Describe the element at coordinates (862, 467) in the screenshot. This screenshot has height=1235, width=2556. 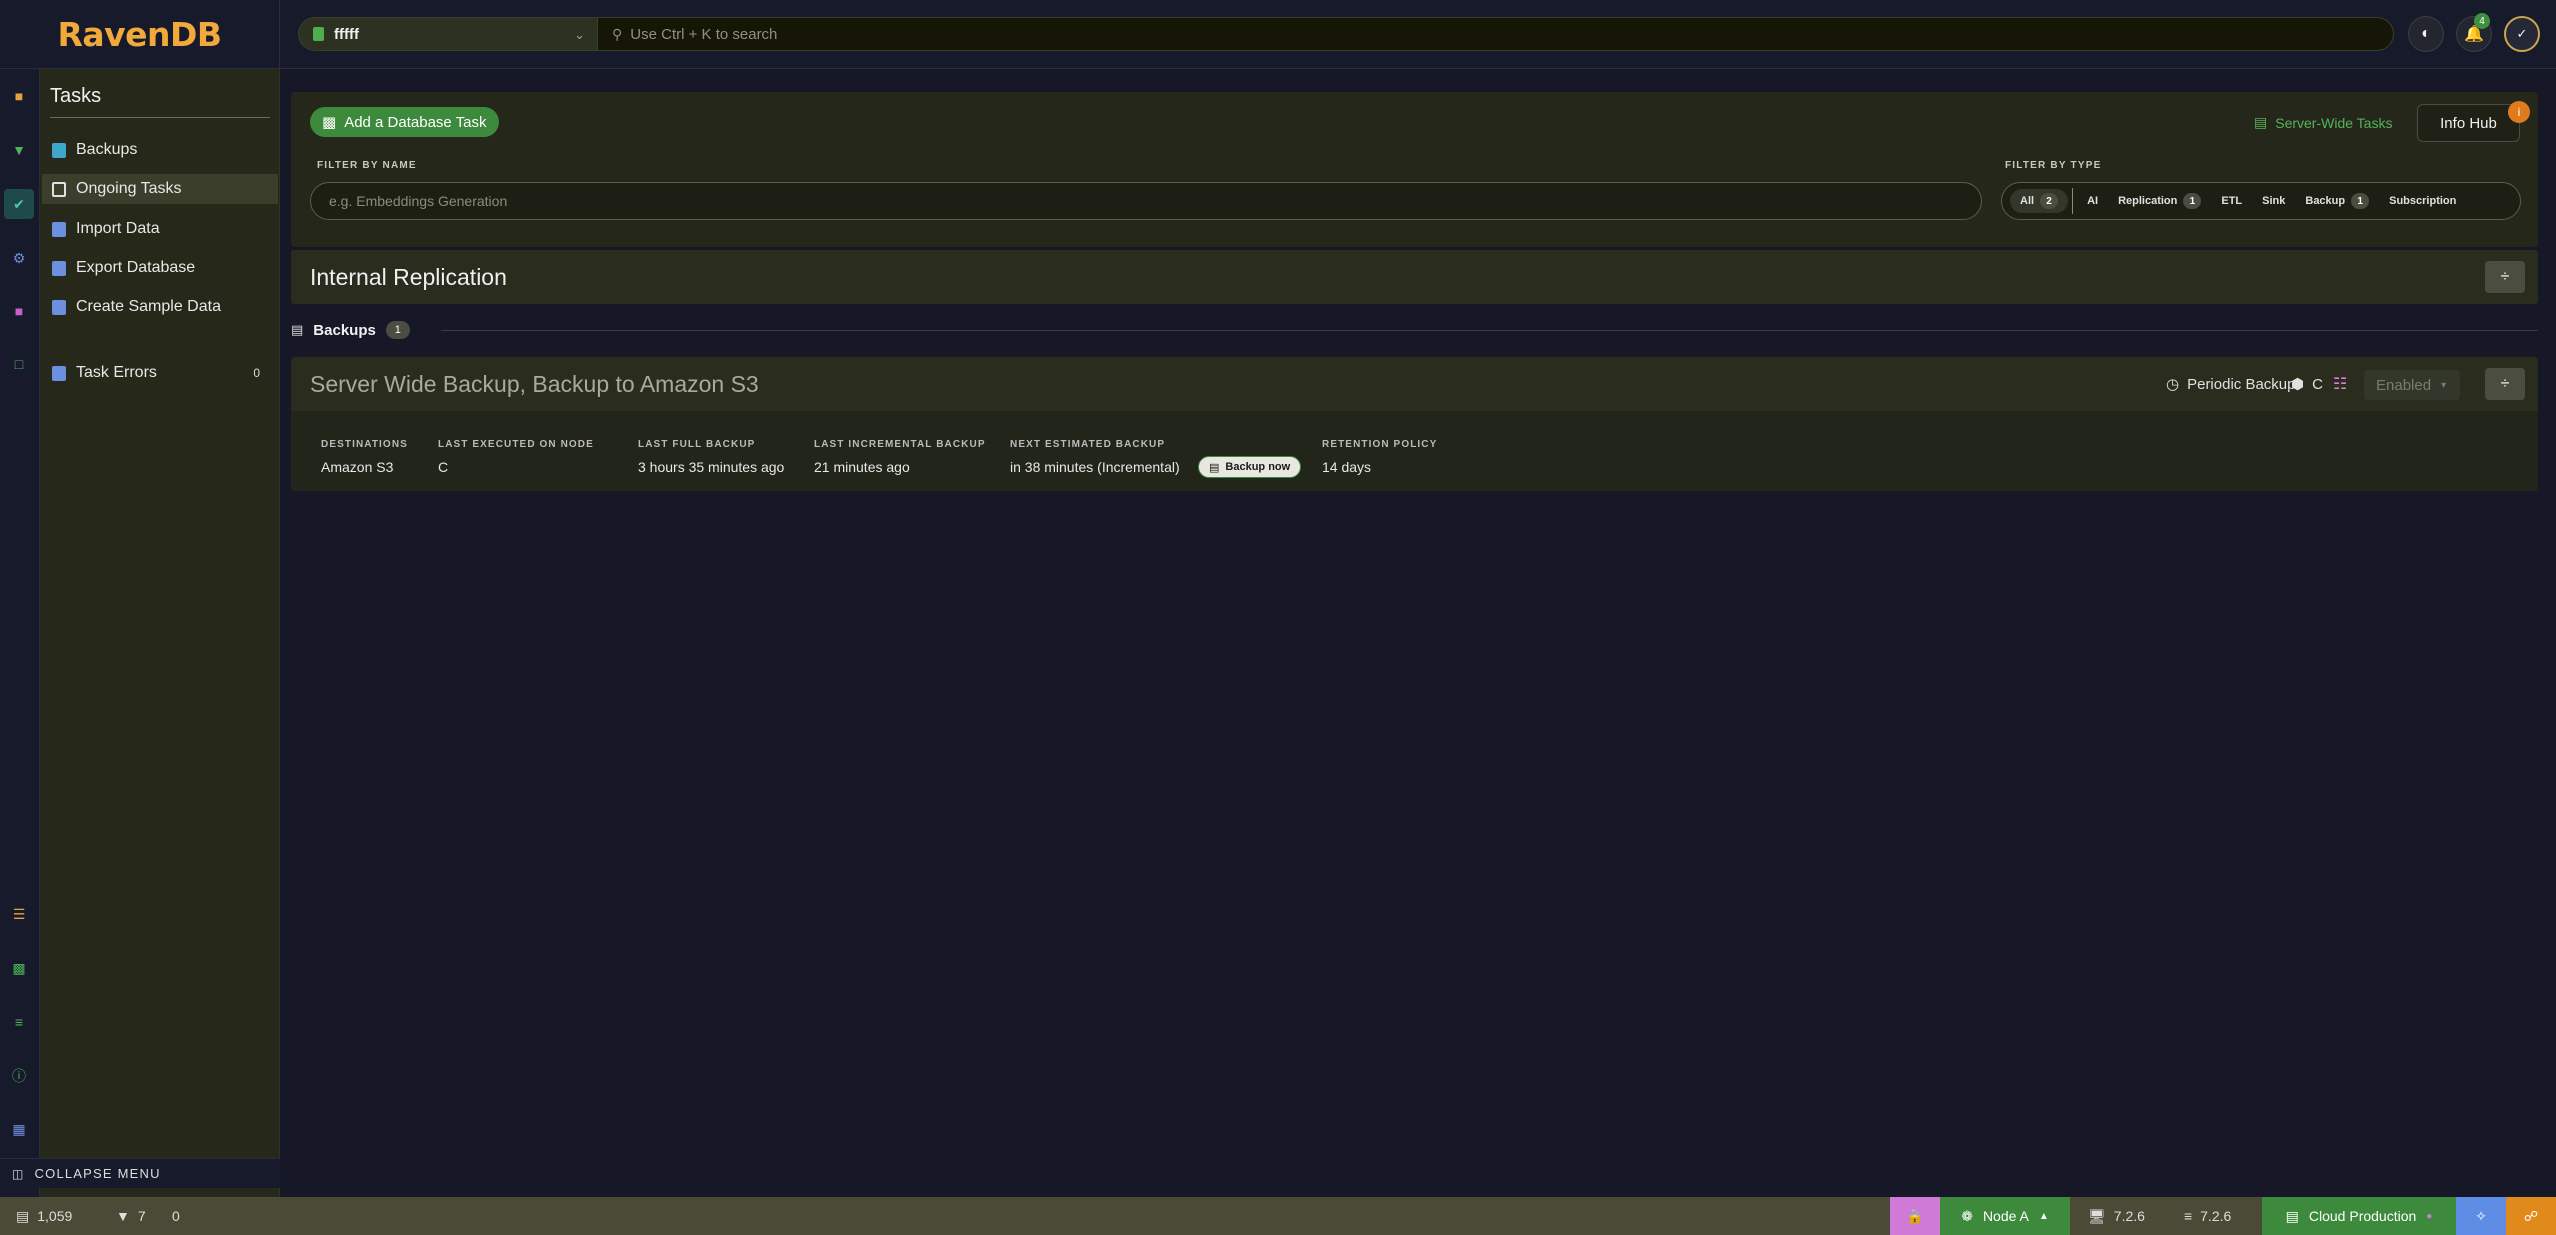
I see `last-incremental-value: 21 minutes ago` at that location.